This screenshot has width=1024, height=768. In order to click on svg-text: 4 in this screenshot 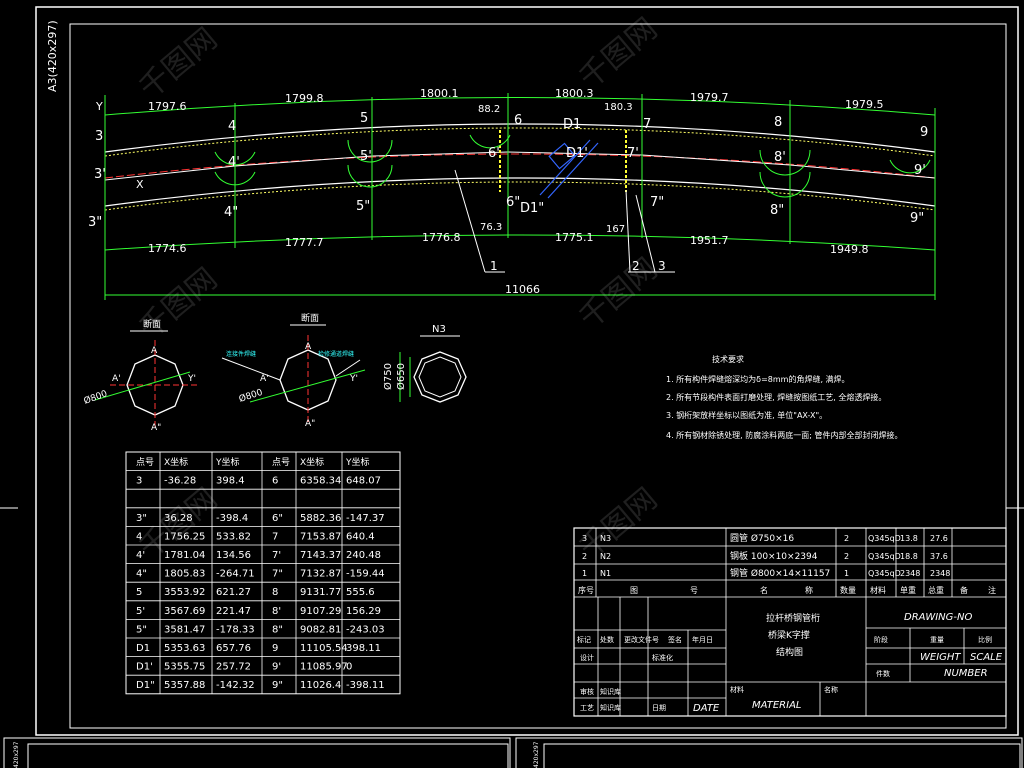, I will do `click(232, 126)`.